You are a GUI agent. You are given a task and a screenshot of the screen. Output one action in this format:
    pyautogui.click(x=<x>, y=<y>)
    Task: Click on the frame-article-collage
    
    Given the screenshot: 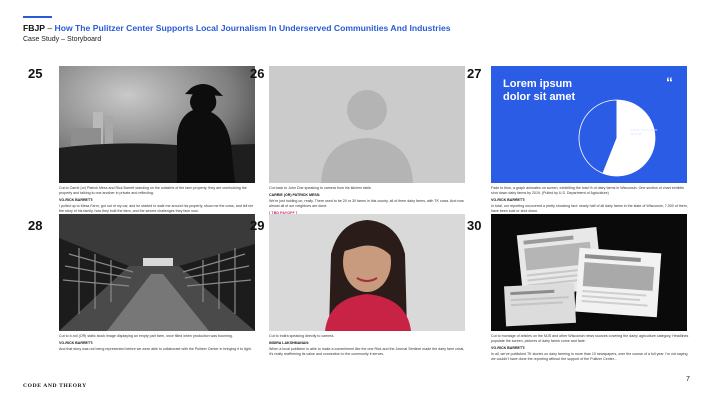 What is the action you would take?
    pyautogui.click(x=589, y=272)
    